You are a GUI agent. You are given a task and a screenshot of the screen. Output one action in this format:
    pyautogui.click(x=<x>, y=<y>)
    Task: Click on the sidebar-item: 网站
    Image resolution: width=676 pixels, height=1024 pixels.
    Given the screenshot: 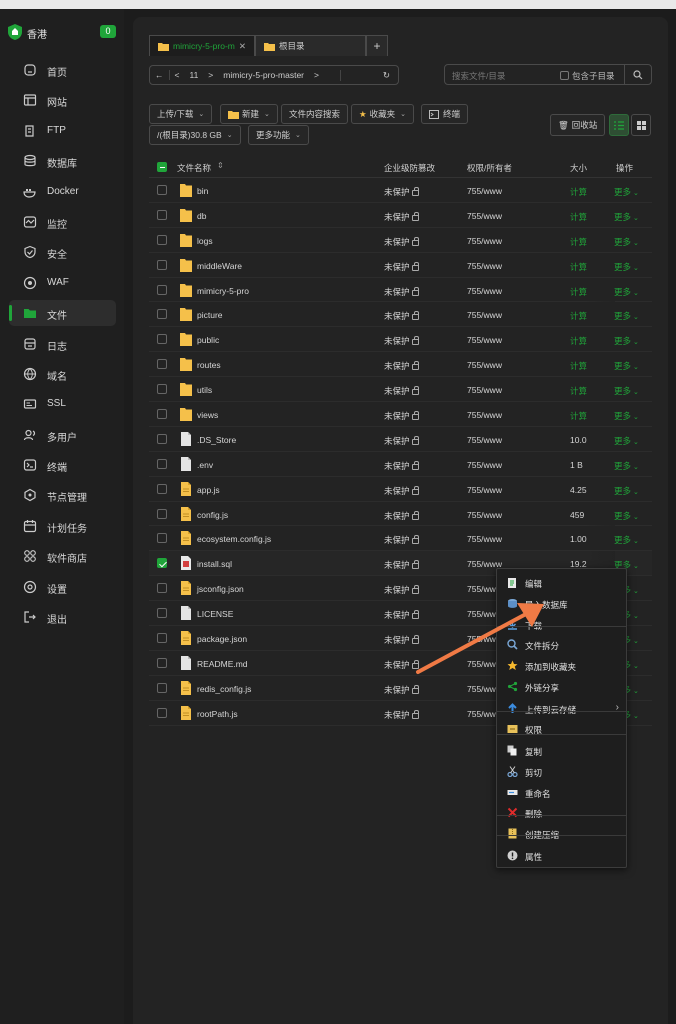 What is the action you would take?
    pyautogui.click(x=62, y=100)
    